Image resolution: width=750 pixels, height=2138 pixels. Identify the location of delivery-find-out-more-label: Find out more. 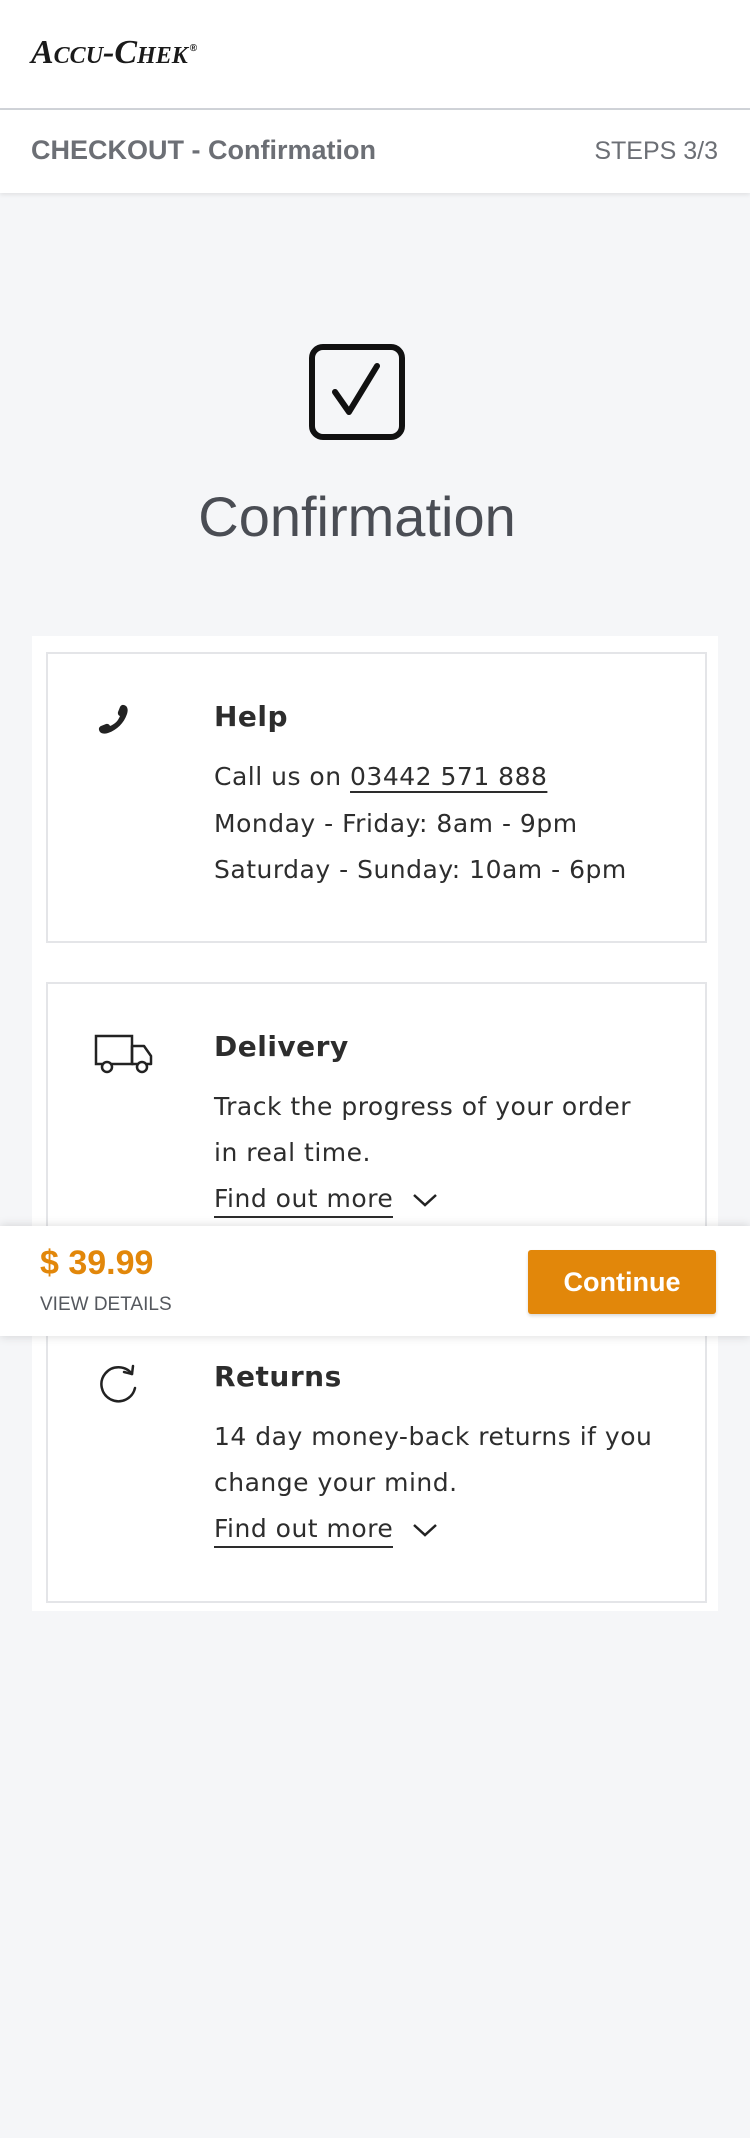
(304, 1201).